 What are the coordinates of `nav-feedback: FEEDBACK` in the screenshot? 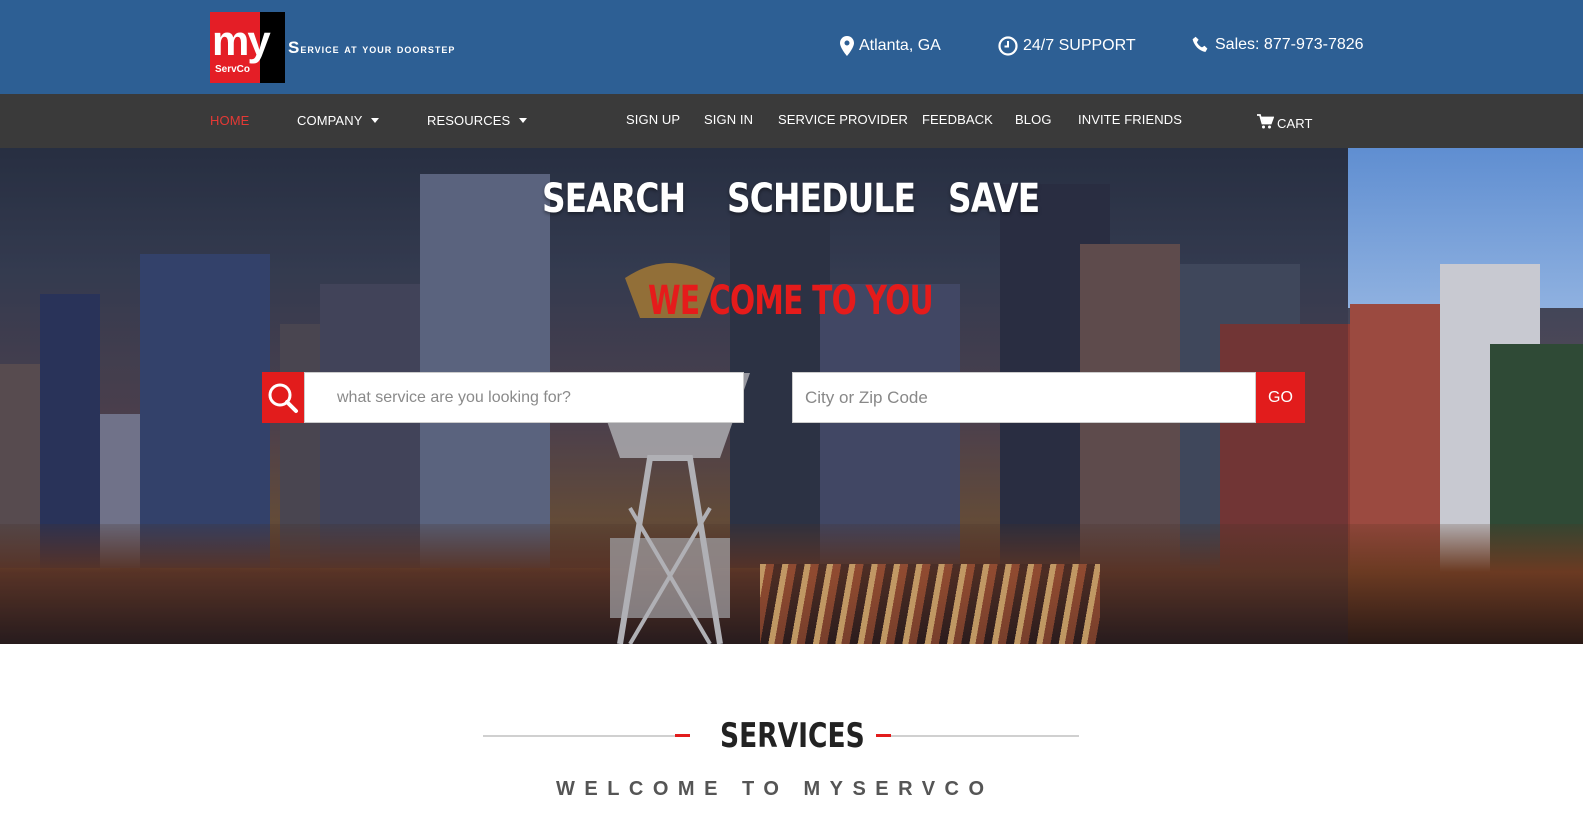 It's located at (957, 119).